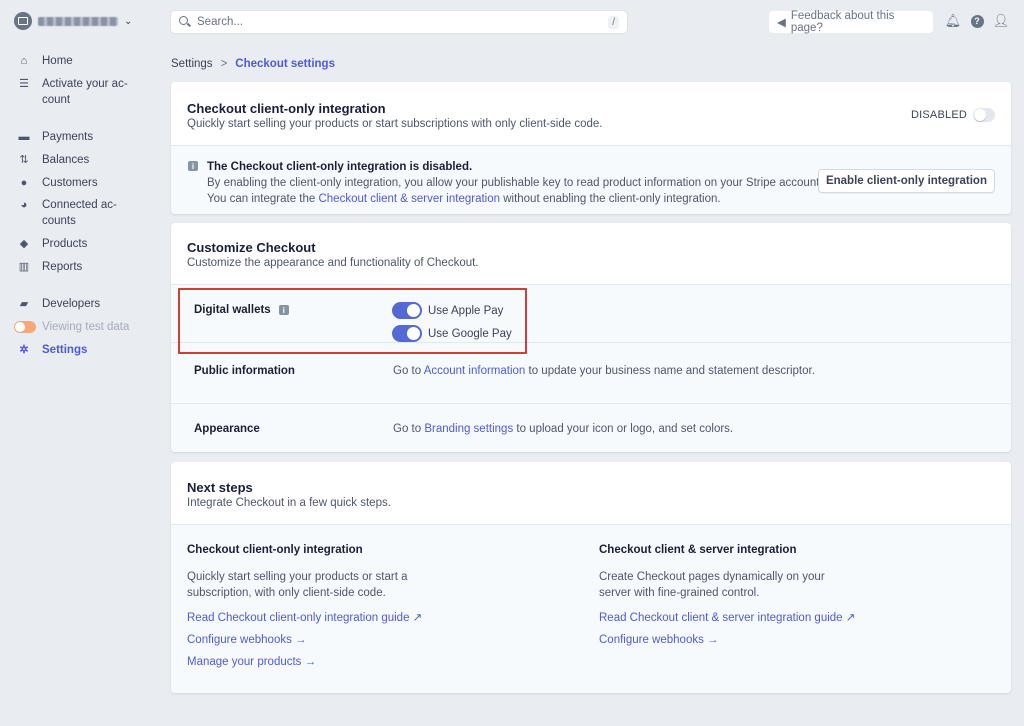 The width and height of the screenshot is (1024, 726). Describe the element at coordinates (24, 267) in the screenshot. I see `reports-icon: ▥` at that location.